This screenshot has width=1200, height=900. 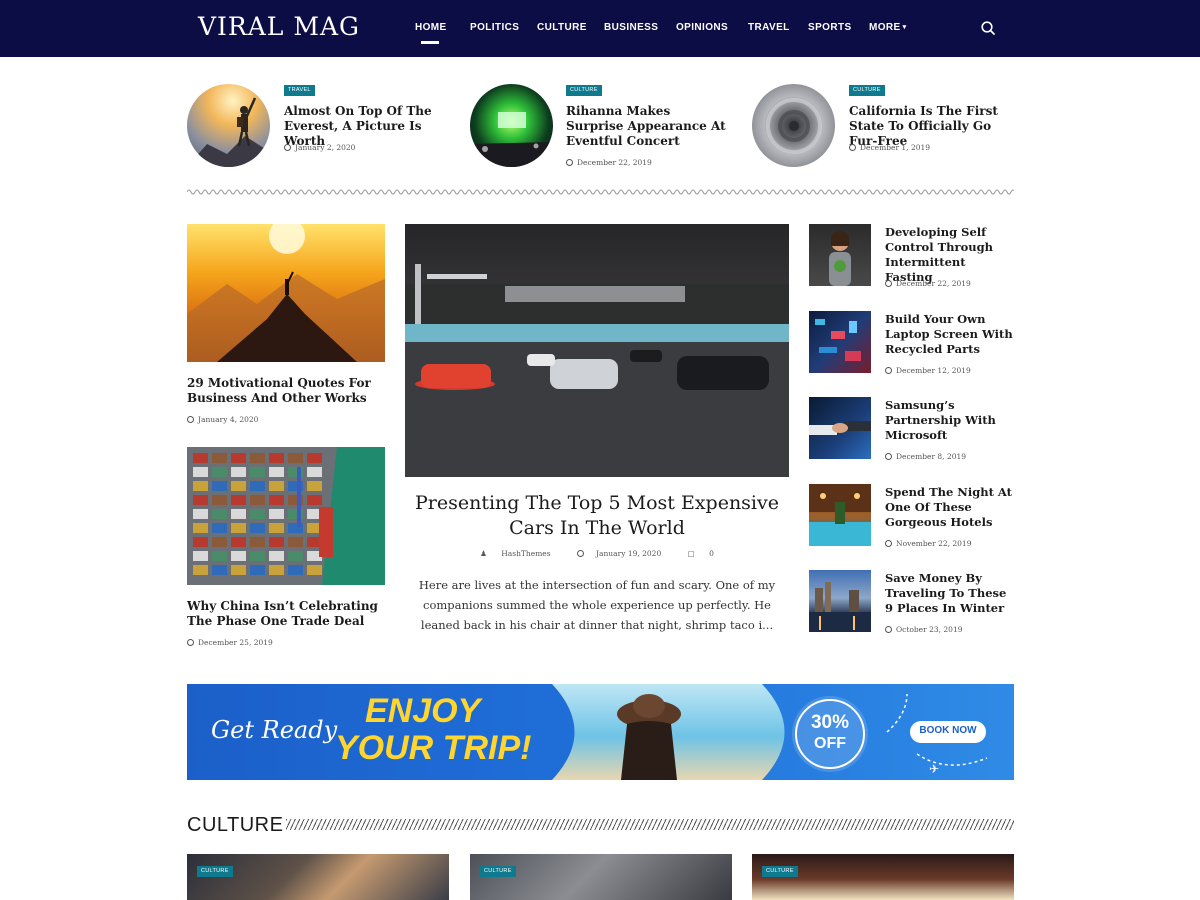 I want to click on main-post-meta: ♟ HashThemes January 19, 2020 ▢ 0, so click(x=597, y=553).